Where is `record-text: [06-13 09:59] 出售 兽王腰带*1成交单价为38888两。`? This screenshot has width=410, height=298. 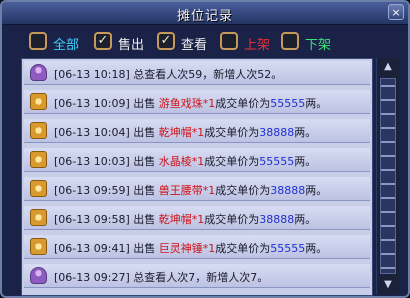 record-text: [06-13 09:59] 出售 兽王腰带*1成交单价为38888两。 is located at coordinates (190, 190).